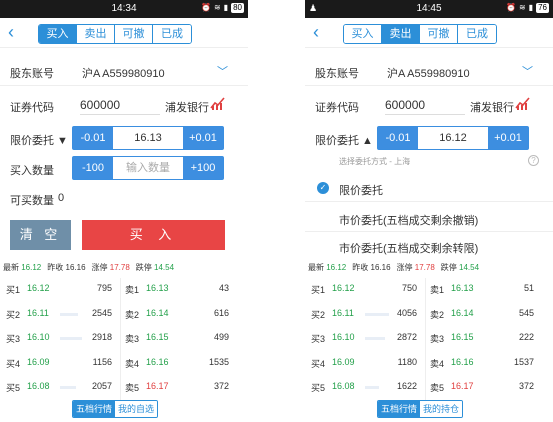 The height and width of the screenshot is (422, 553). Describe the element at coordinates (361, 191) in the screenshot. I see `option-label: 限价委托` at that location.